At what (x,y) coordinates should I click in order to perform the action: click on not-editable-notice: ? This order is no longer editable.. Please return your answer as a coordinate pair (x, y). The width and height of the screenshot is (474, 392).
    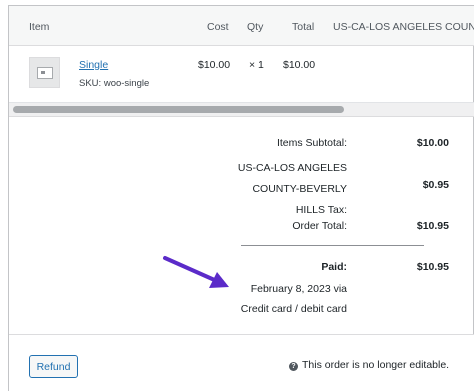
    Looking at the image, I should click on (369, 365).